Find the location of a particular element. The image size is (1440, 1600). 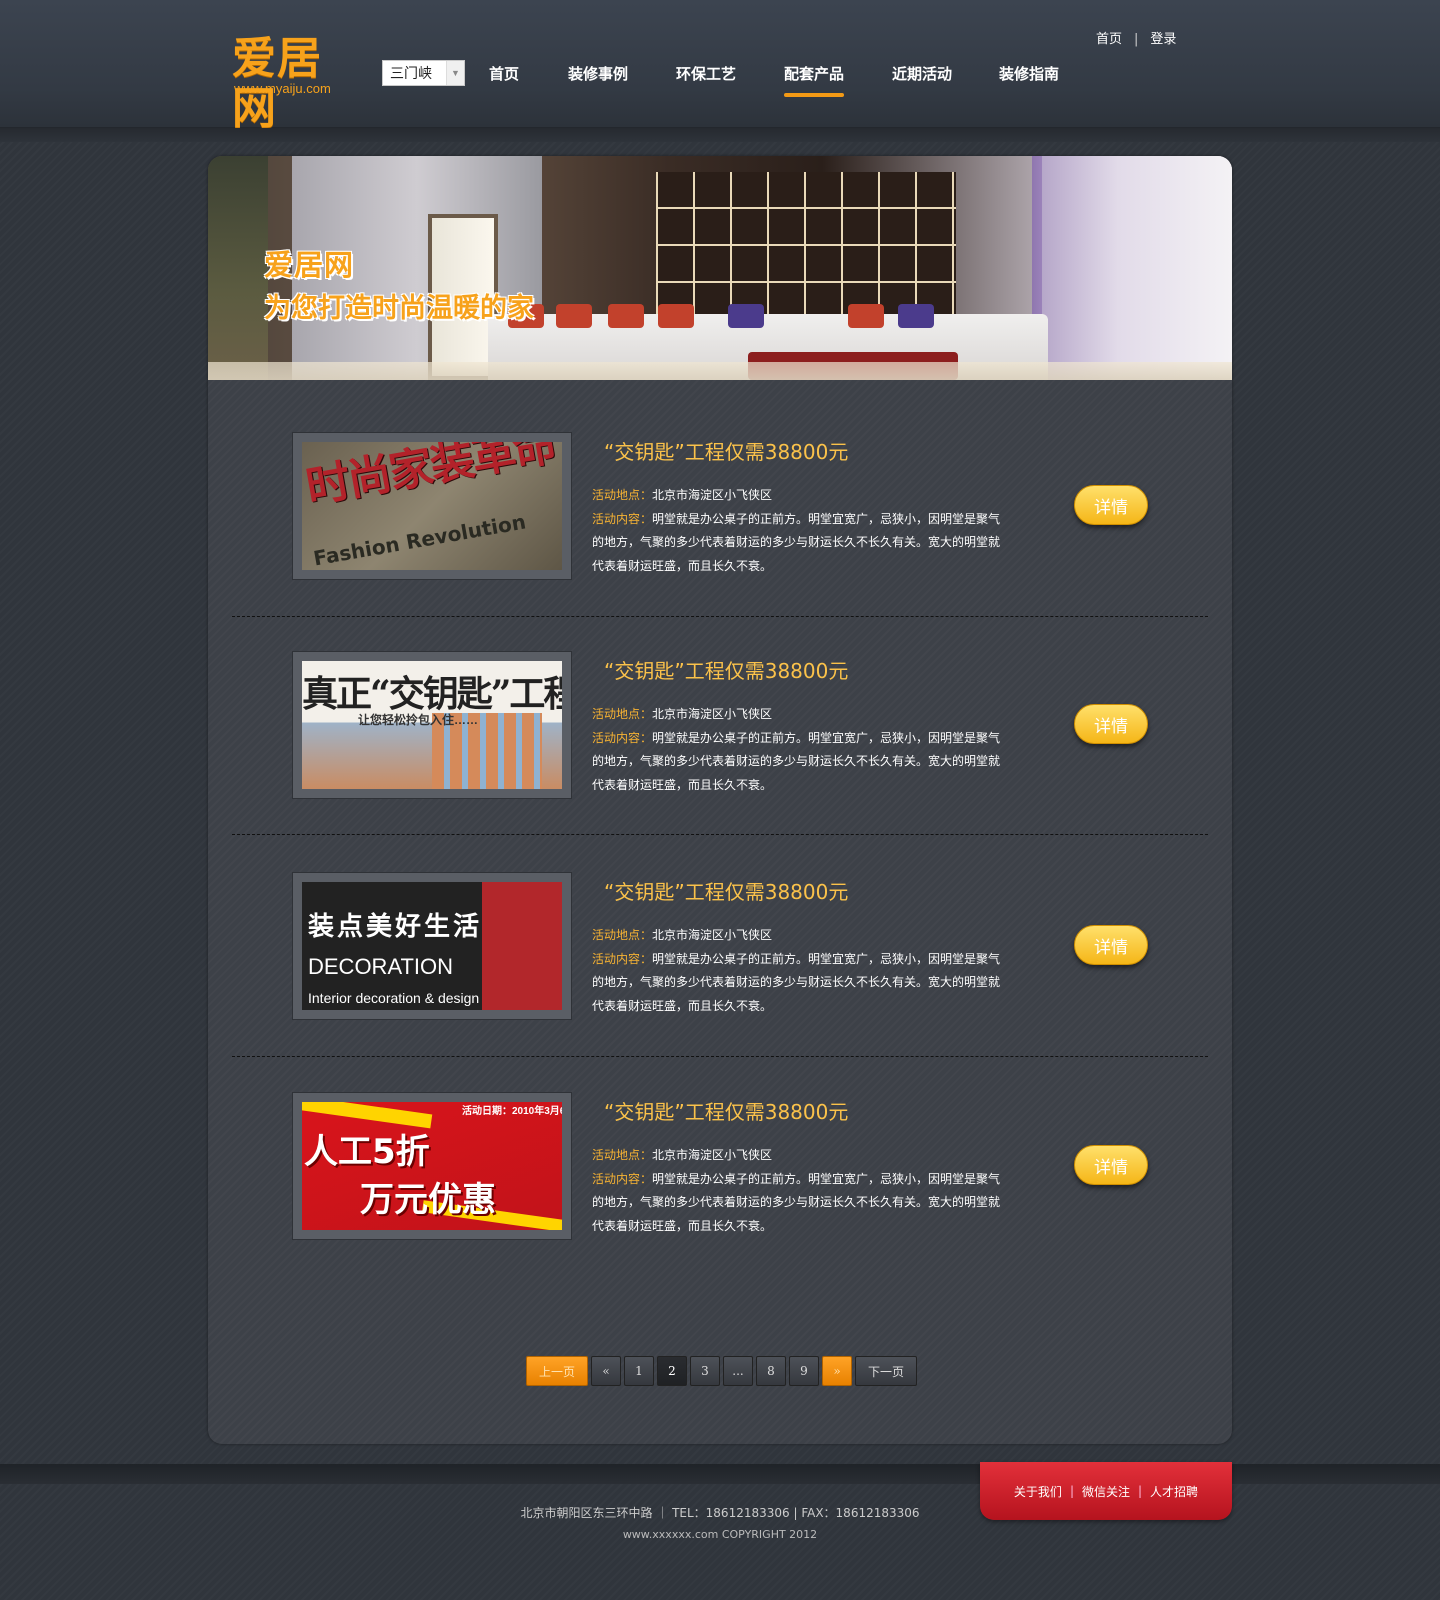

product-thumbnail: 时尚家装革命 Fashion Revolution is located at coordinates (432, 506).